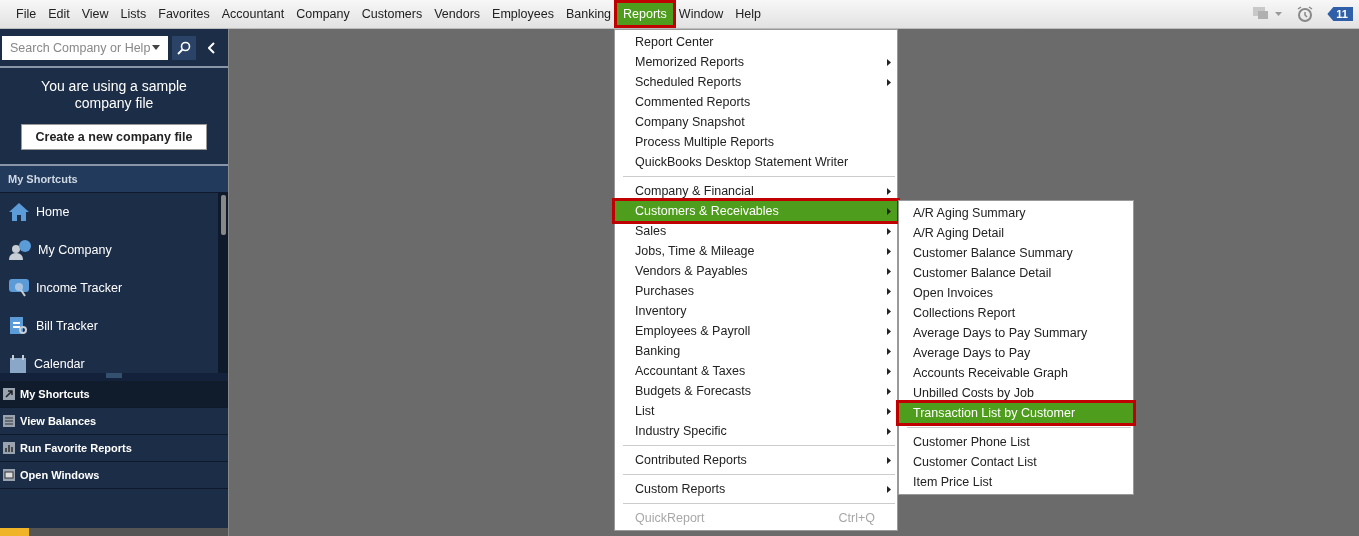  I want to click on menu-bar-item: View, so click(95, 14).